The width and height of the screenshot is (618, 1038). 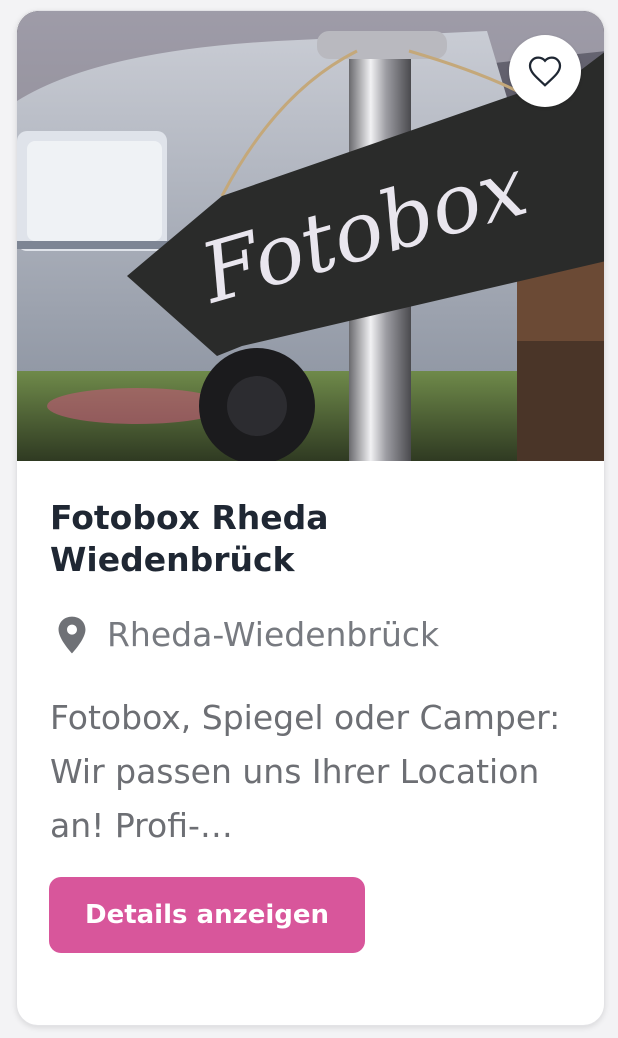 I want to click on listing-title: Fotobox Rheda Wiedenbrück, so click(x=310, y=539).